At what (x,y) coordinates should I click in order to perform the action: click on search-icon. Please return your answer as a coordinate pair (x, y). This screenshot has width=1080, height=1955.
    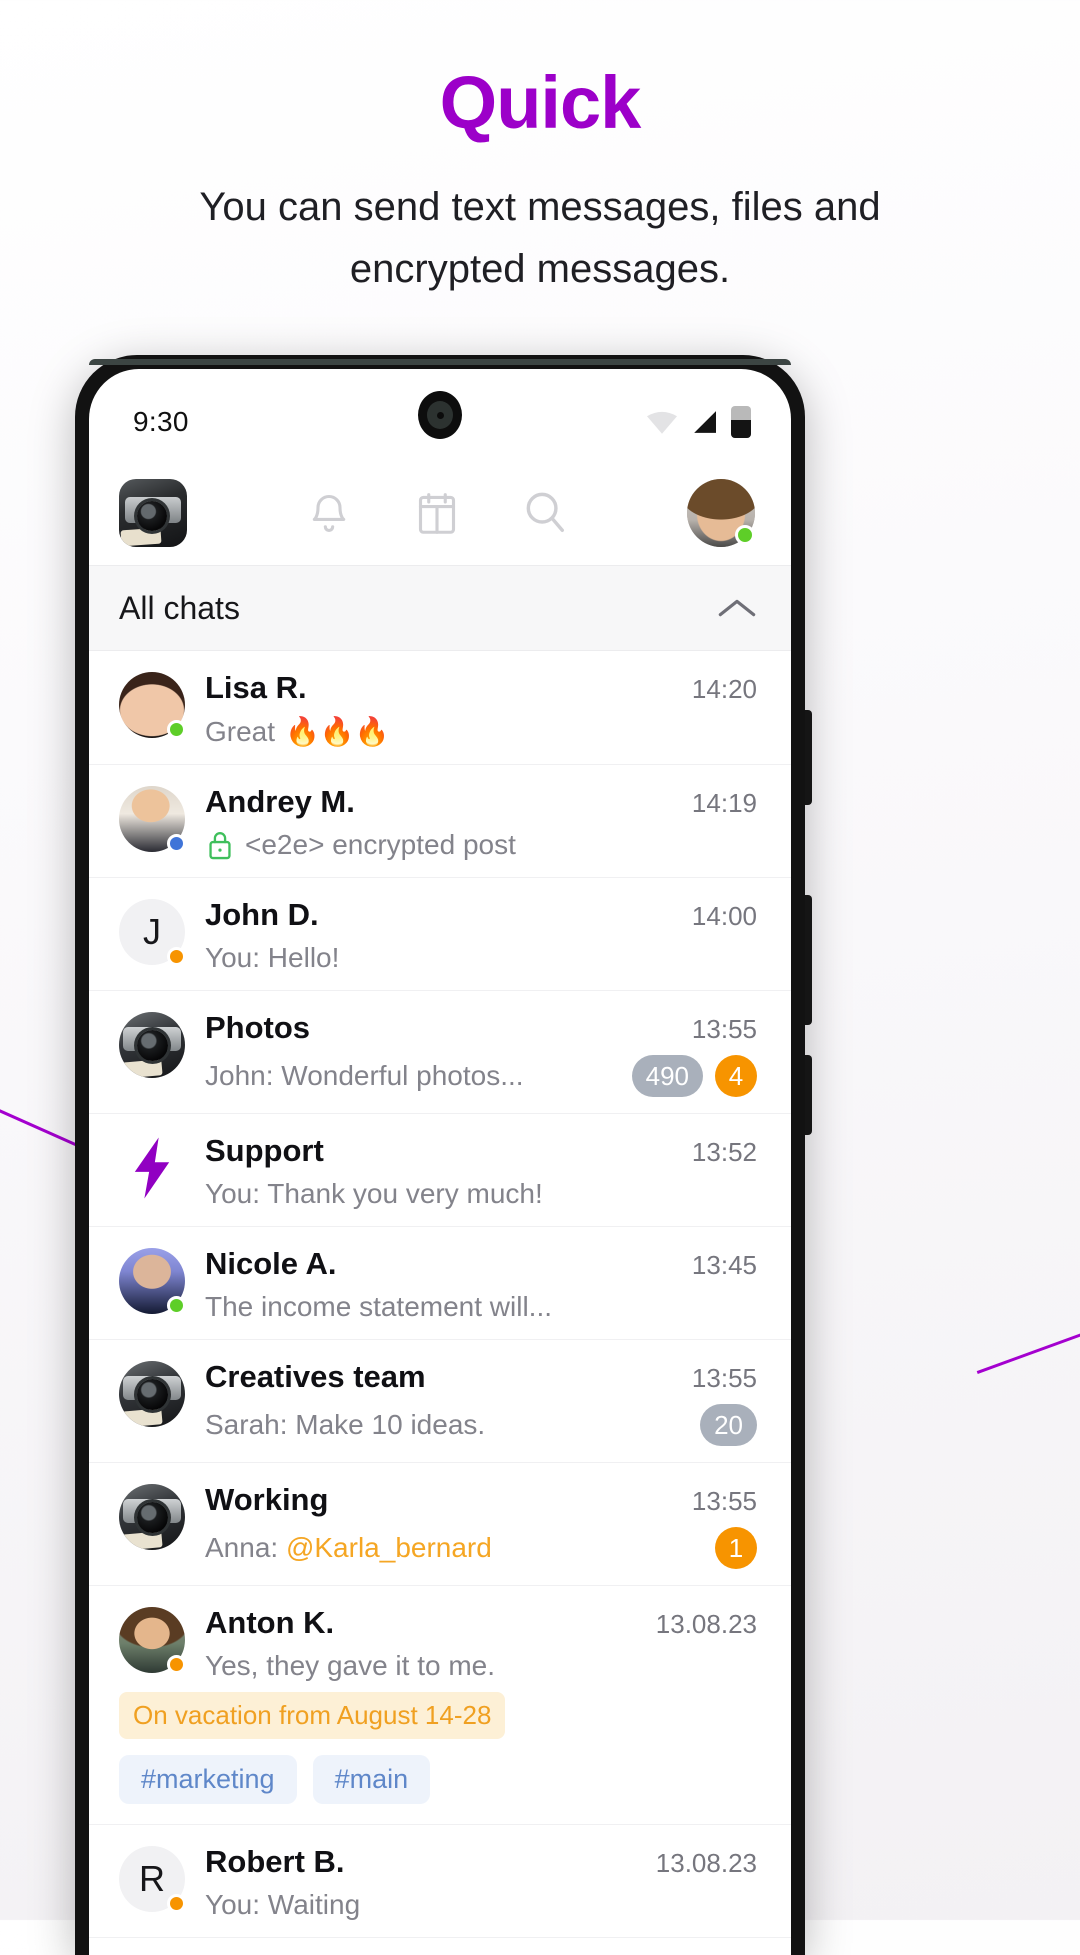
    Looking at the image, I should click on (545, 513).